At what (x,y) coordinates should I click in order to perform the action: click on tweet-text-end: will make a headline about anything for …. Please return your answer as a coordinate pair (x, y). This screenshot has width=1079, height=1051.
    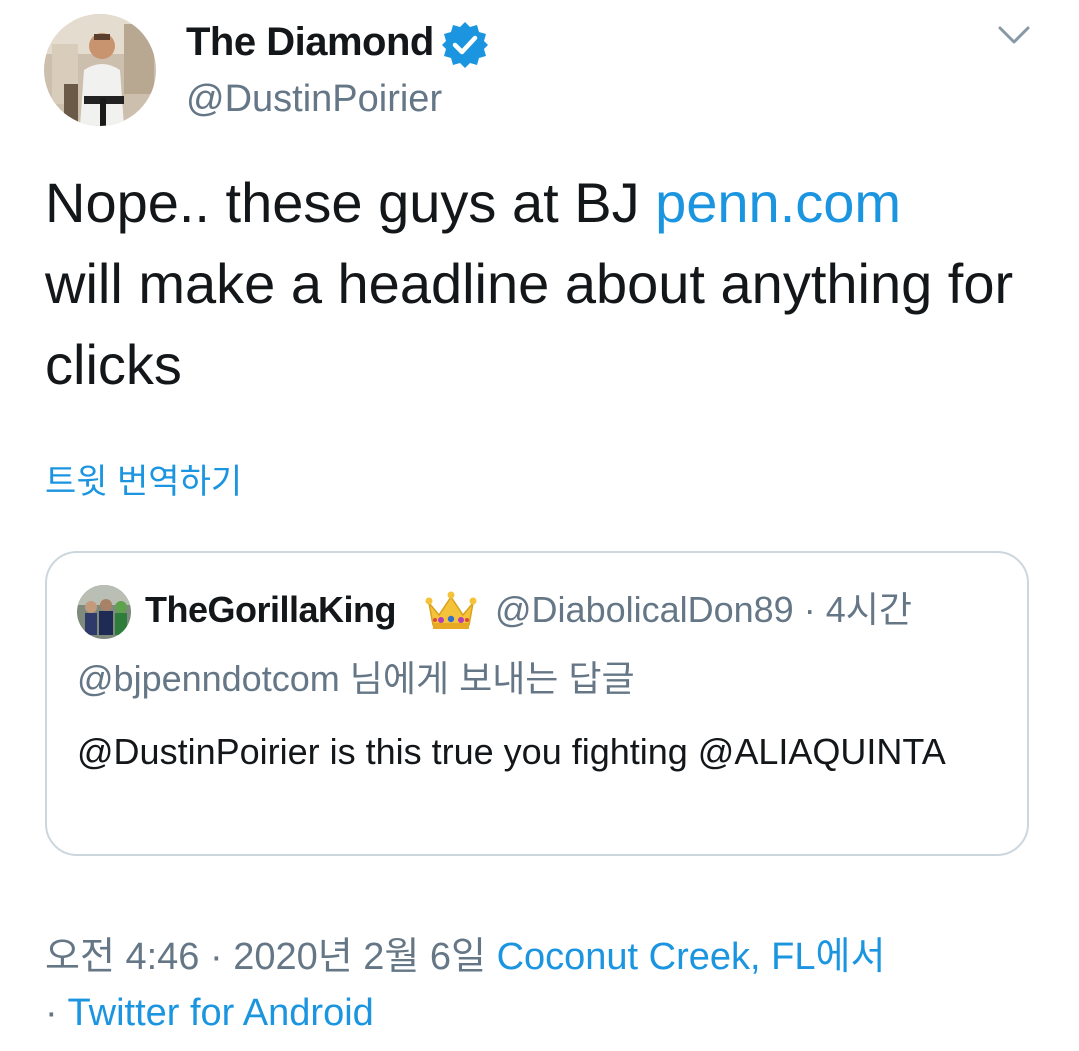
    Looking at the image, I should click on (529, 324).